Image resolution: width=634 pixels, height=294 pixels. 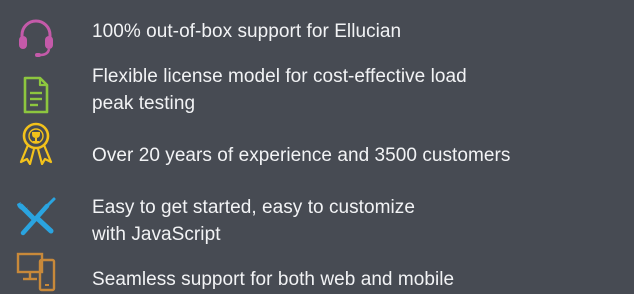 I want to click on feature-line: Seamless support for both web and mobile, so click(x=273, y=279).